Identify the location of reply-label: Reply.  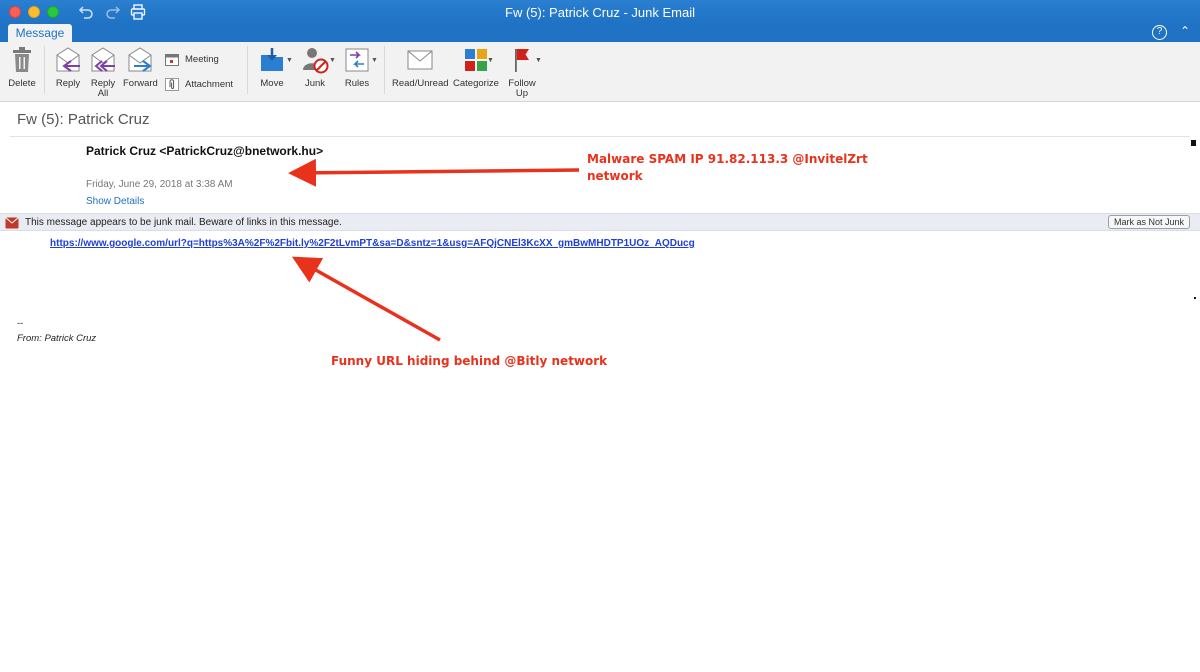
(68, 83).